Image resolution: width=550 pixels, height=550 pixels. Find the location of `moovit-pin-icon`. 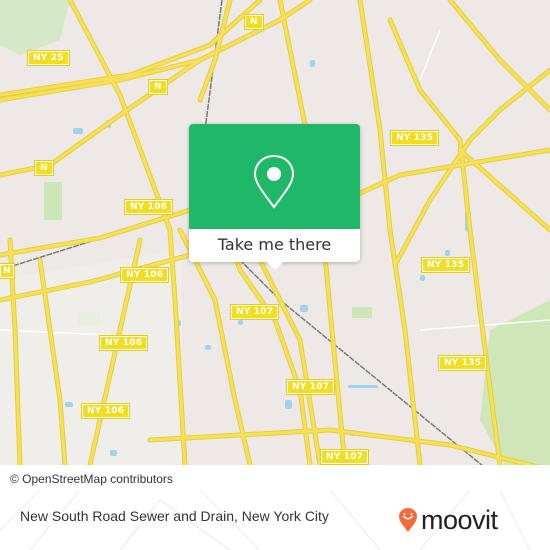

moovit-pin-icon is located at coordinates (408, 520).